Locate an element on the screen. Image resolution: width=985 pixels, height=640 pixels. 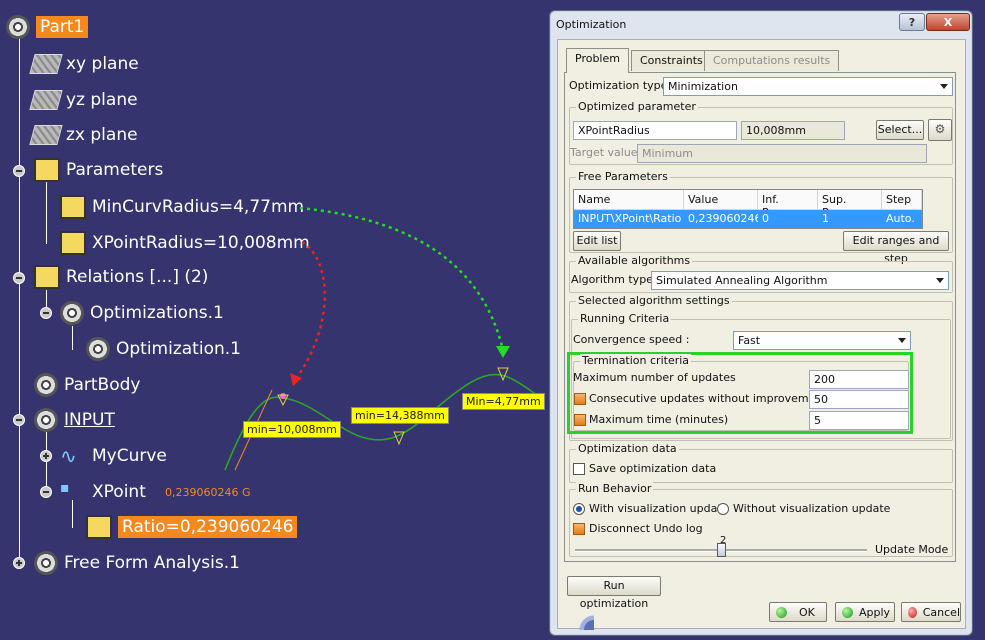
without-visualization-label: Without visualization update is located at coordinates (812, 508).